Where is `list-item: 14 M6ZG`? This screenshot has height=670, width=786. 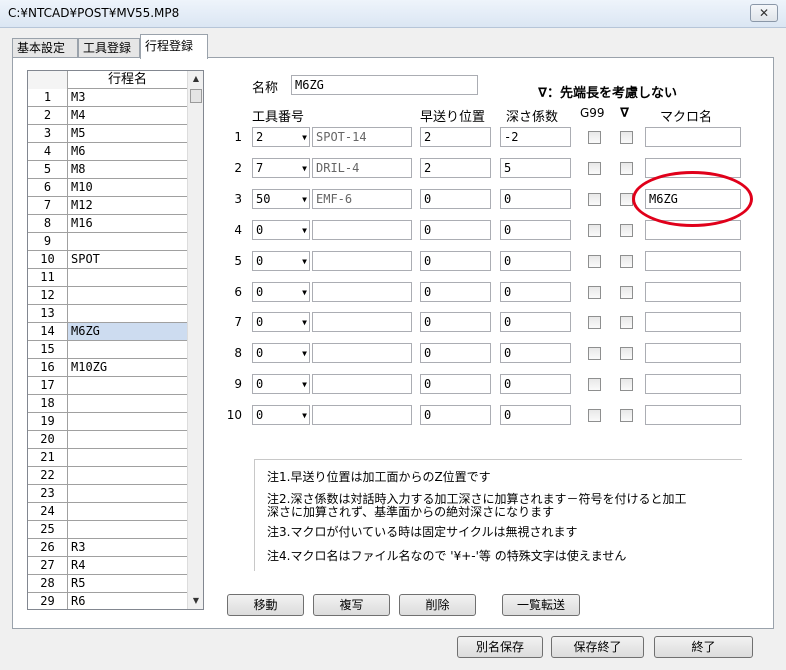
list-item: 14 M6ZG is located at coordinates (108, 332).